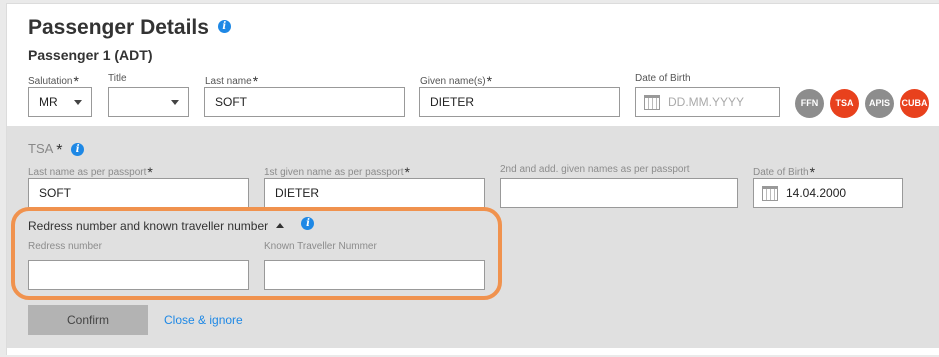  I want to click on tsa-badge: TSA, so click(844, 103).